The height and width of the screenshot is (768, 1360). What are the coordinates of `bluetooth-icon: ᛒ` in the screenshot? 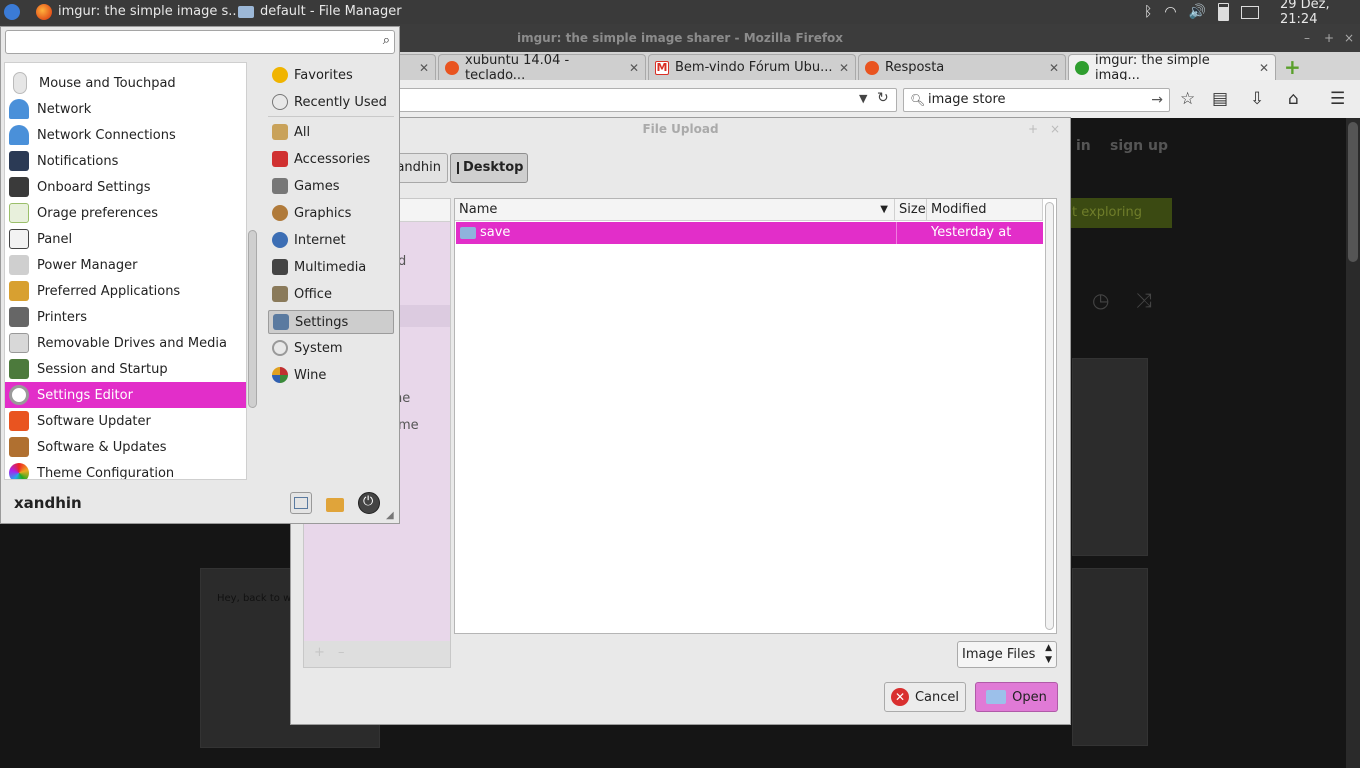 It's located at (1148, 12).